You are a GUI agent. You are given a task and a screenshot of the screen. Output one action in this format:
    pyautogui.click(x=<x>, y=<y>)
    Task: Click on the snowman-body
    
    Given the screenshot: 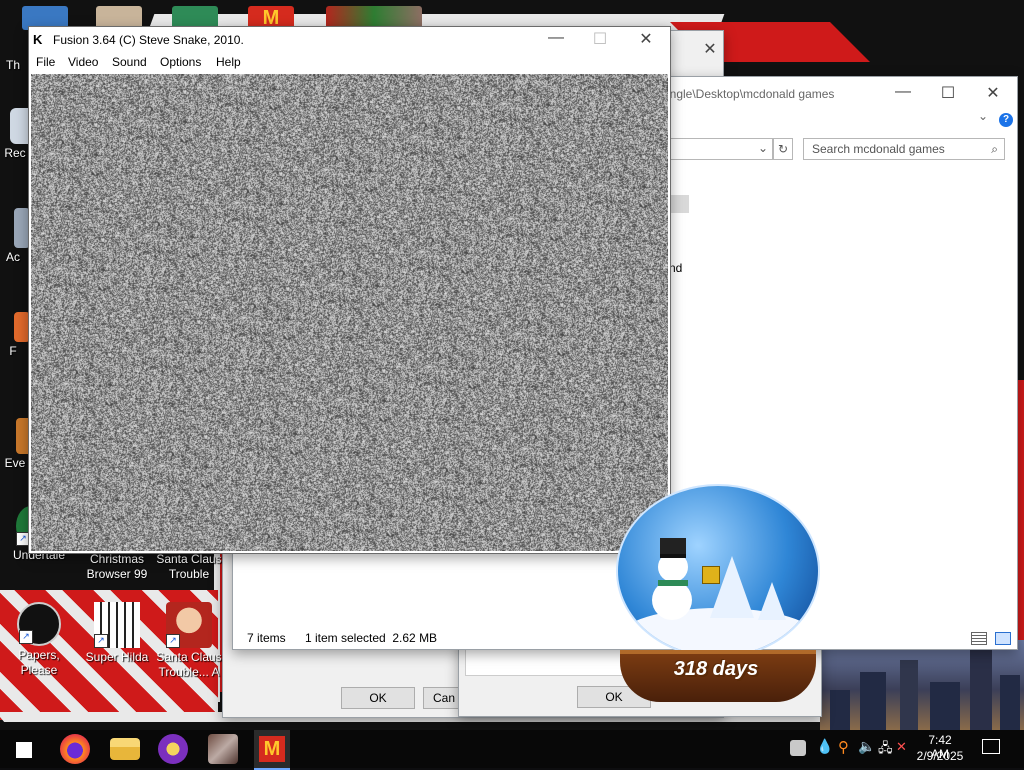 What is the action you would take?
    pyautogui.click(x=672, y=600)
    